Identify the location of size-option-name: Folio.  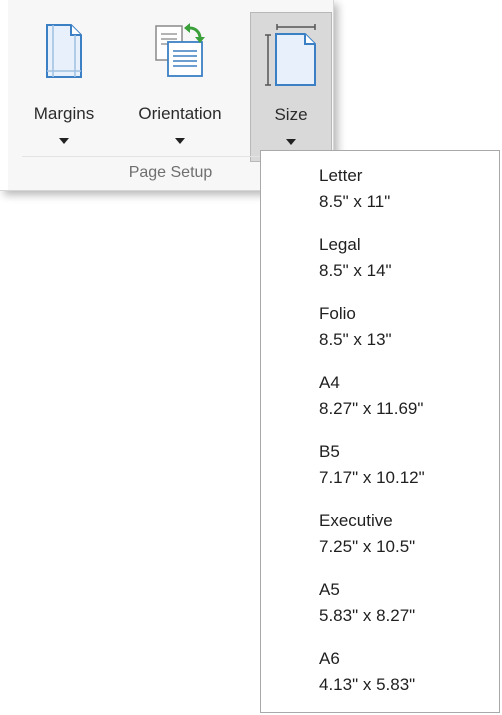
(337, 313).